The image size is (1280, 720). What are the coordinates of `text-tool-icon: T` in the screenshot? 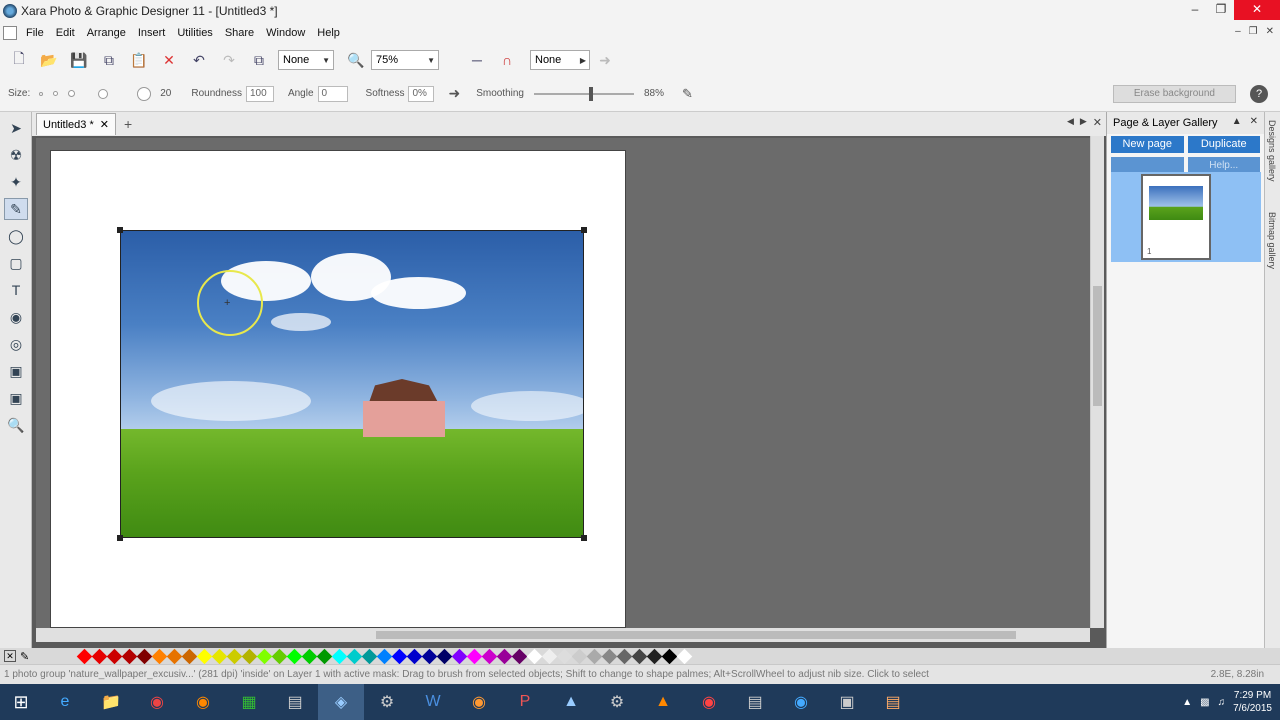 It's located at (16, 290).